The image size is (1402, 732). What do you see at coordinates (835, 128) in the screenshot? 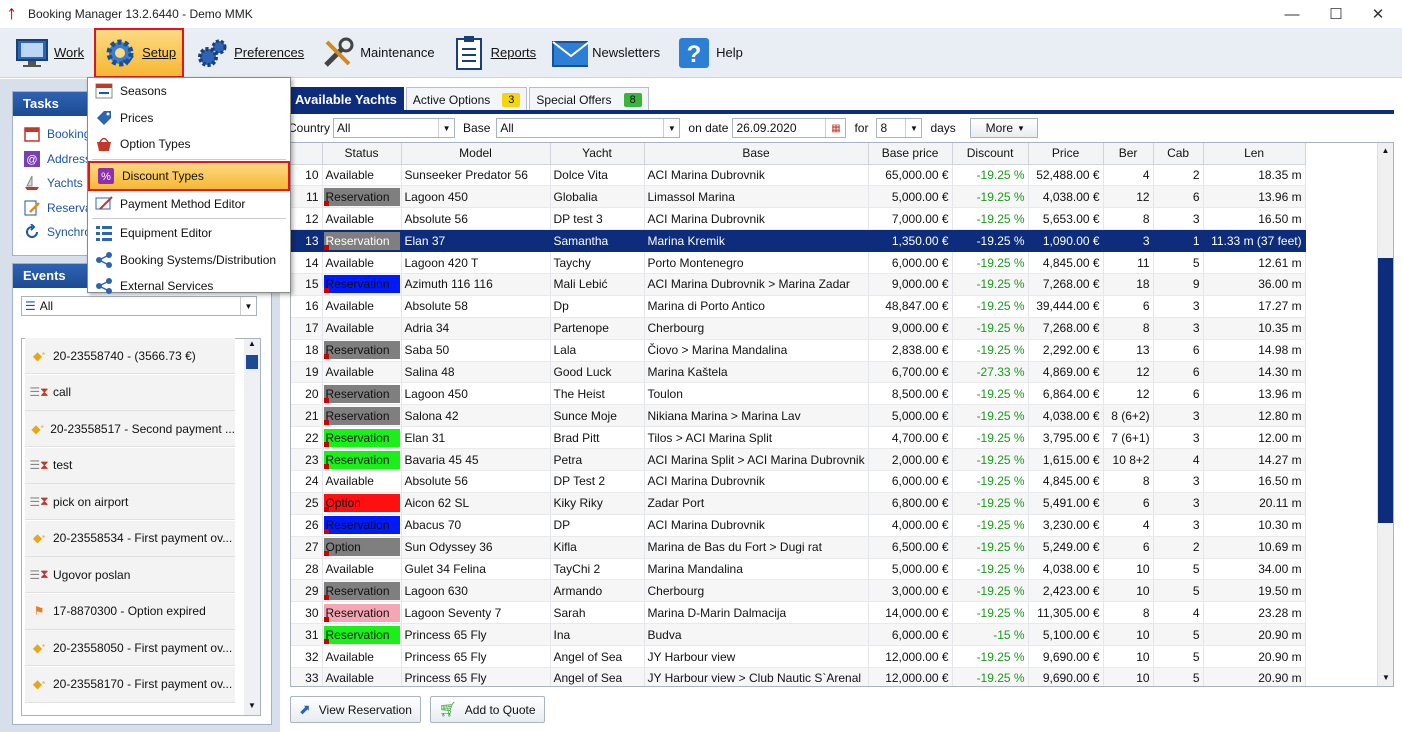
I see `calendar-icon: ▦` at bounding box center [835, 128].